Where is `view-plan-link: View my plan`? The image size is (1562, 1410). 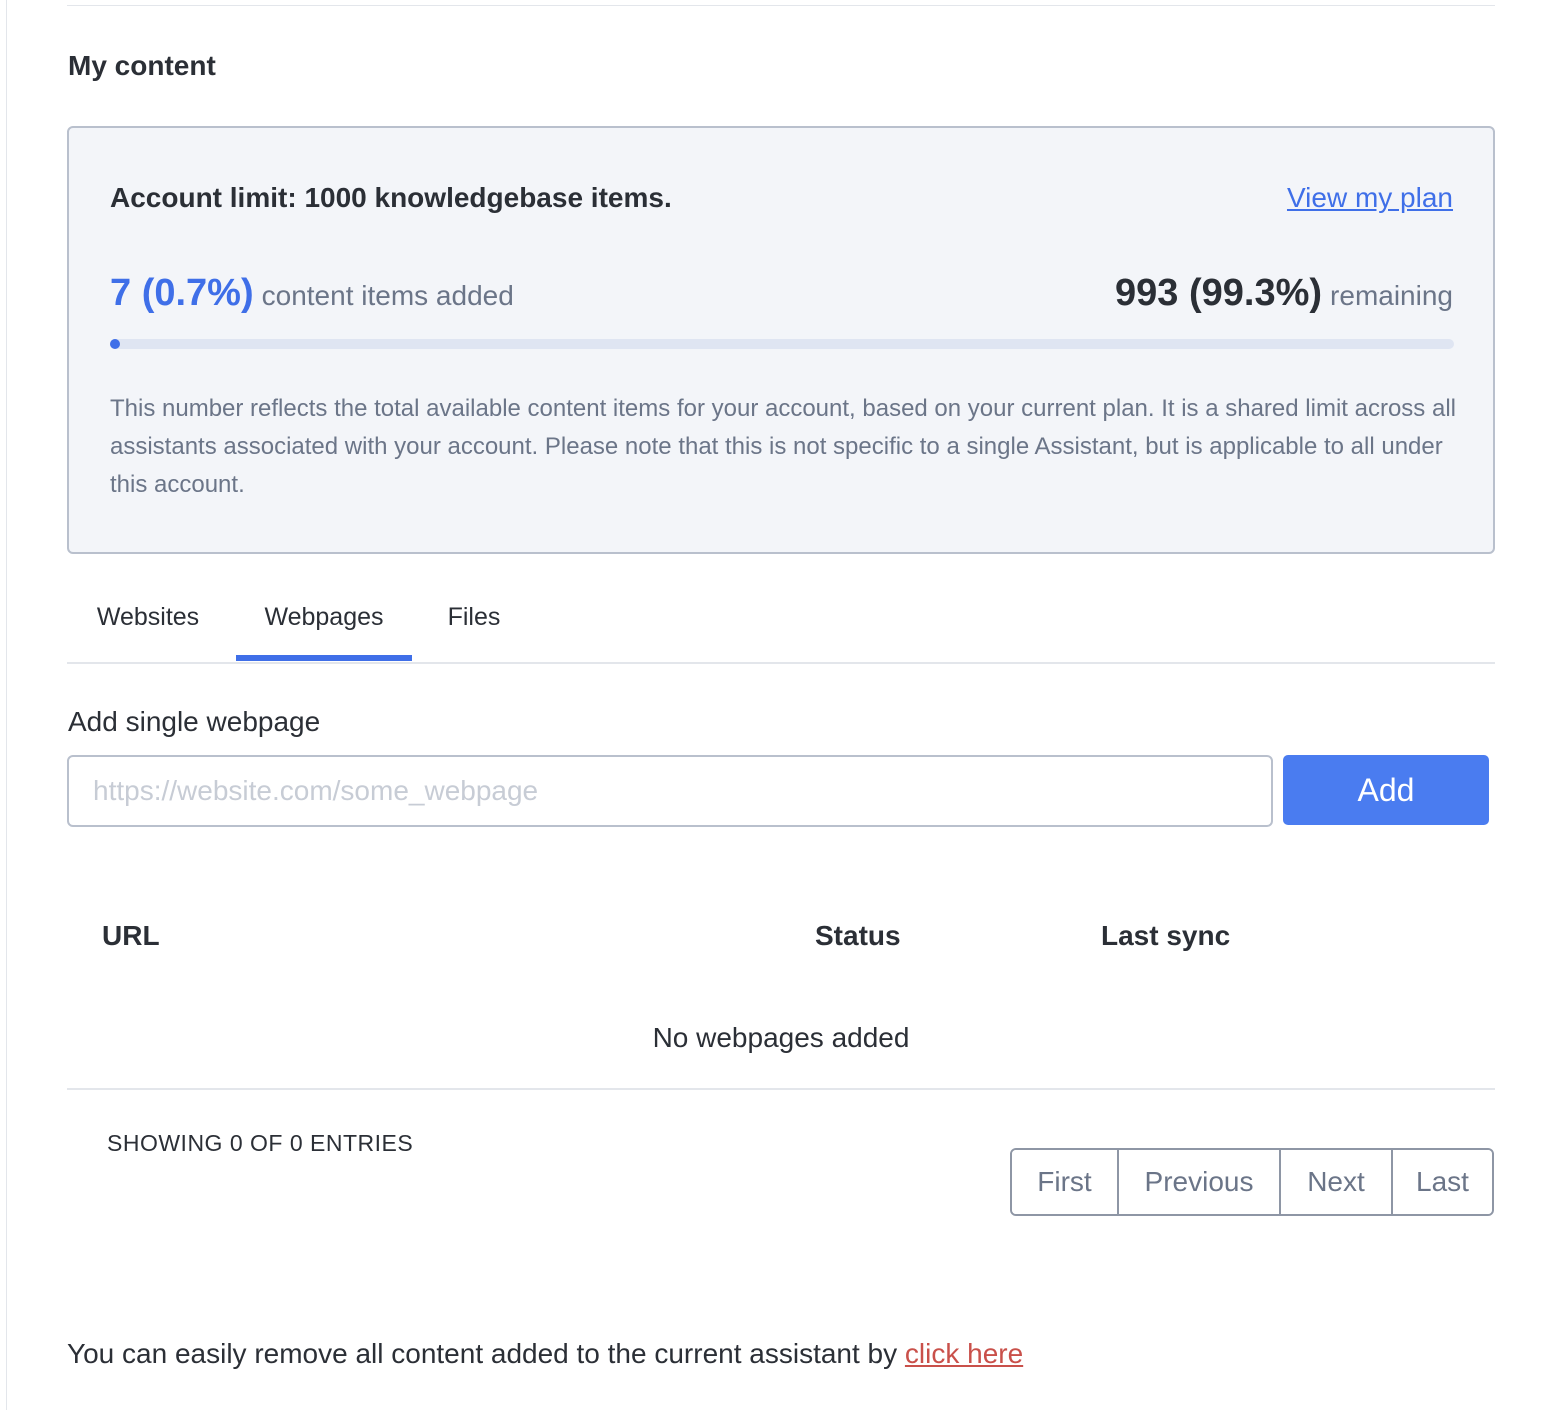
view-plan-link: View my plan is located at coordinates (1370, 198).